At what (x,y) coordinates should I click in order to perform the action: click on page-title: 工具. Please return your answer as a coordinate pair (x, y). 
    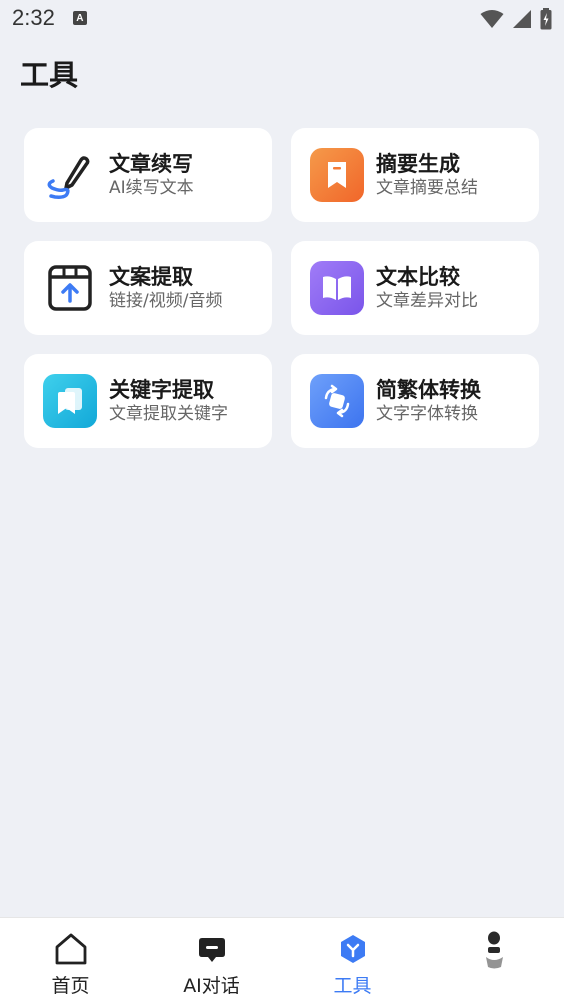
    Looking at the image, I should click on (49, 75).